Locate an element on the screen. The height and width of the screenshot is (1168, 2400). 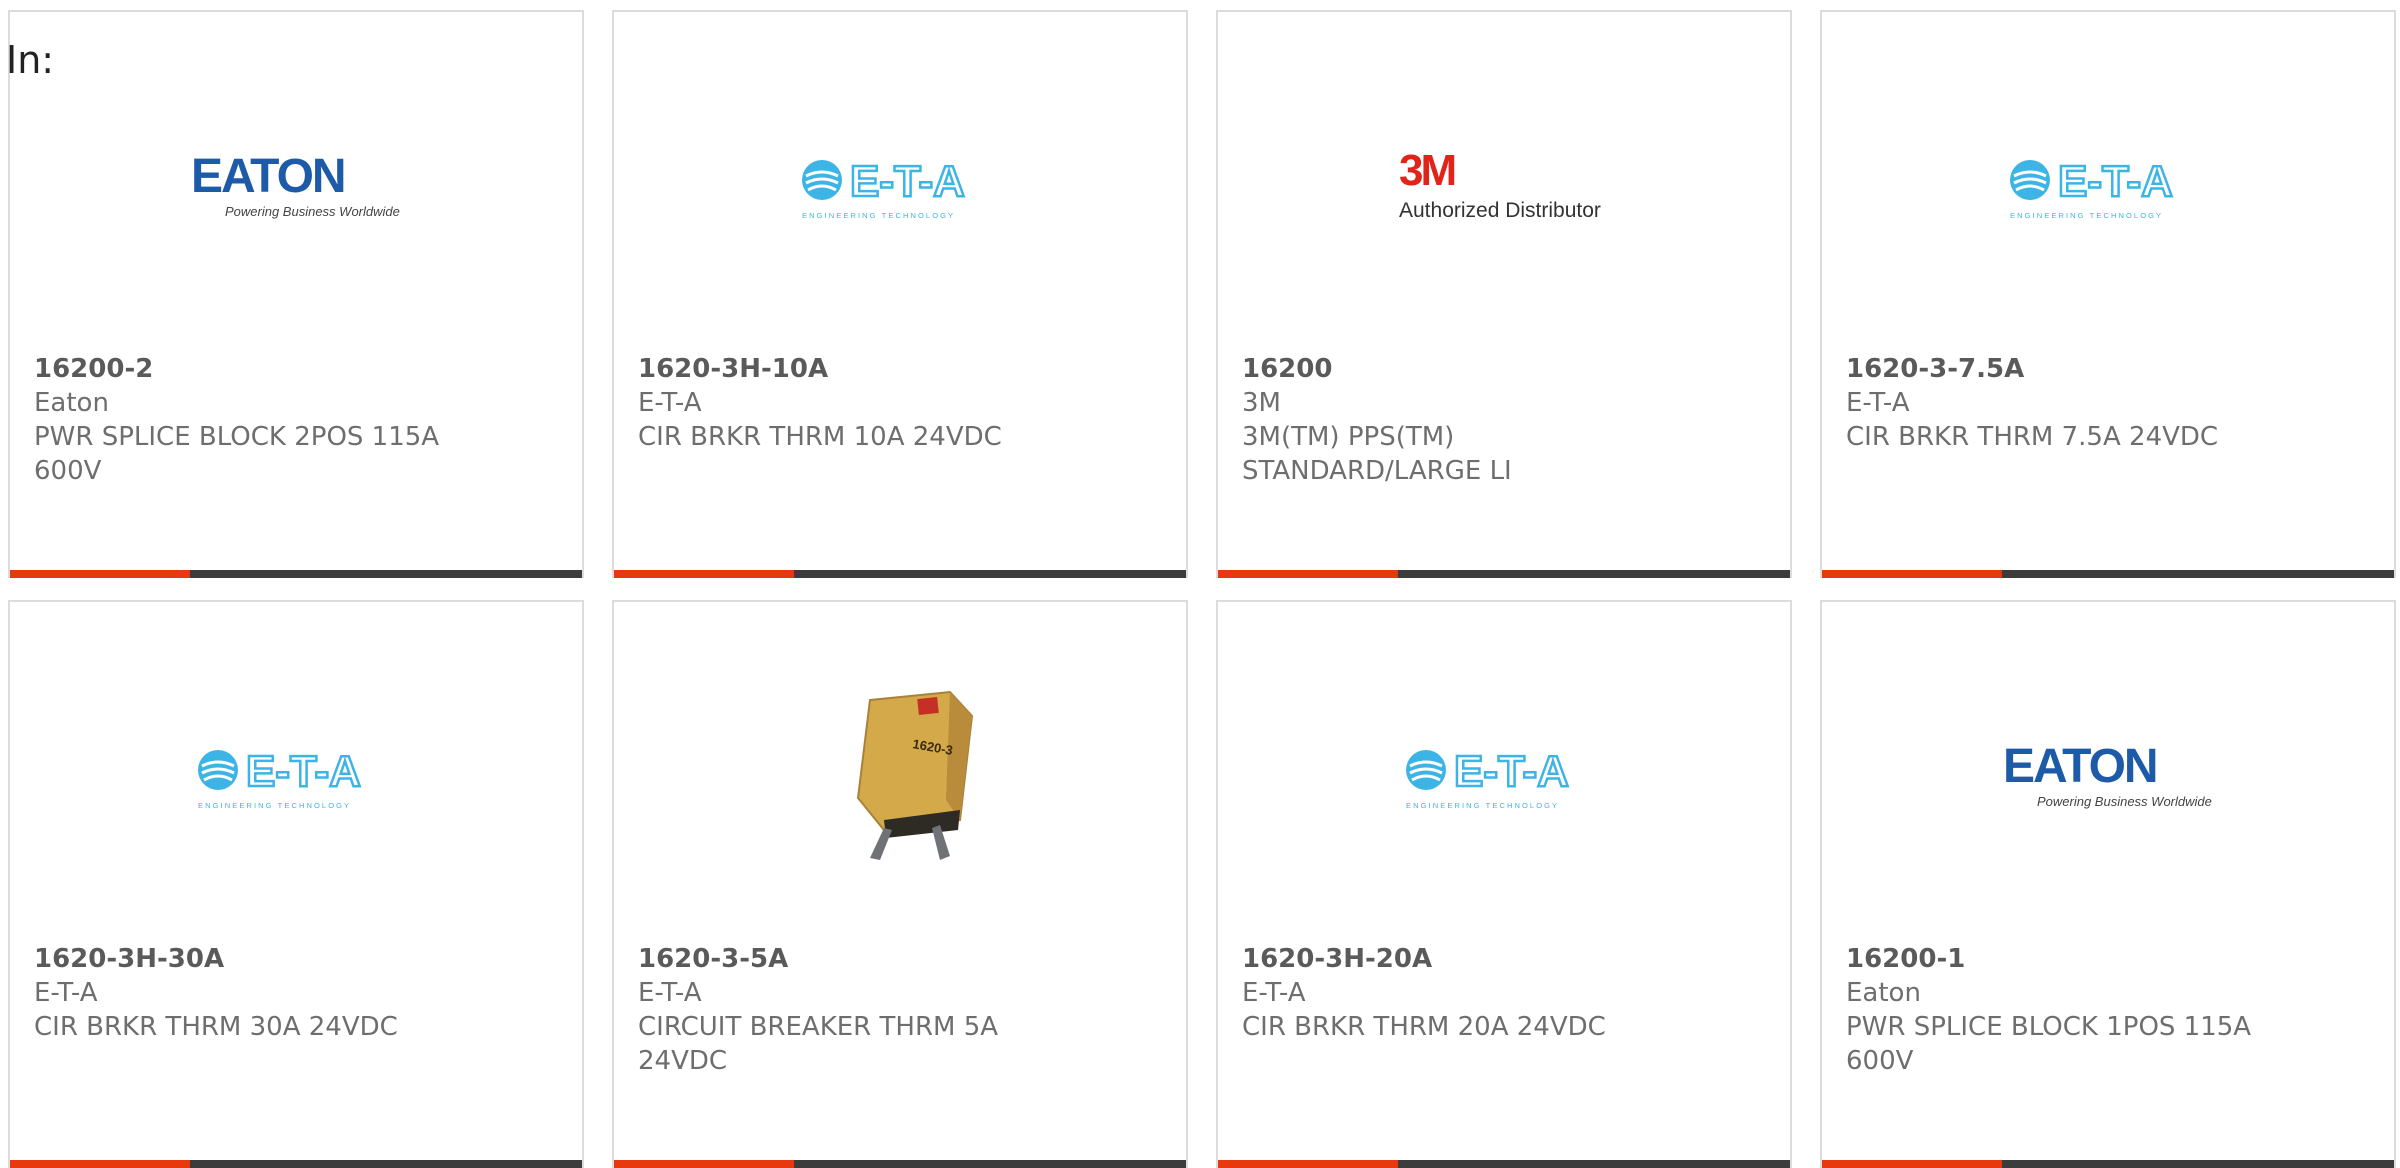
circuit-breaker-photo-icon: 1620-3 is located at coordinates (900, 770).